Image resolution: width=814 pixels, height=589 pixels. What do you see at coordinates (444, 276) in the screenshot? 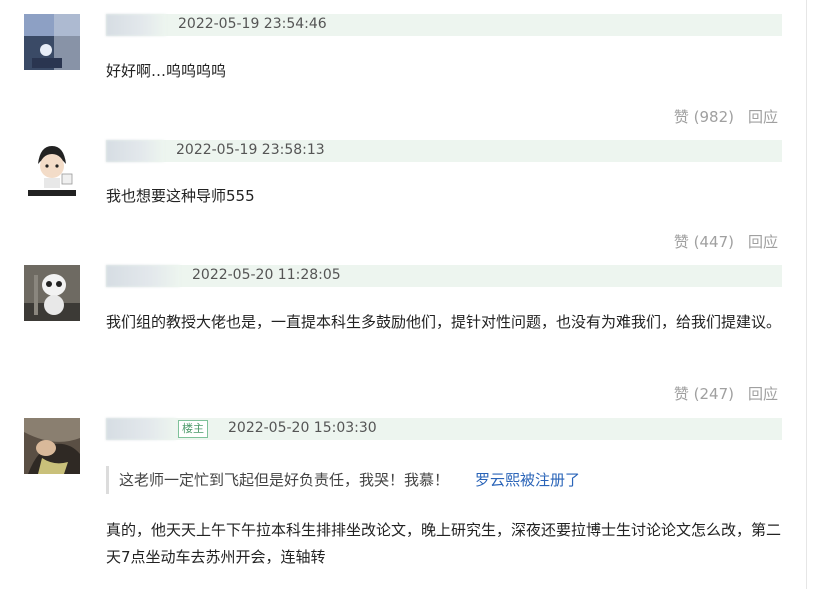
I see `comment-header: 2022-05-20 11:28:05` at bounding box center [444, 276].